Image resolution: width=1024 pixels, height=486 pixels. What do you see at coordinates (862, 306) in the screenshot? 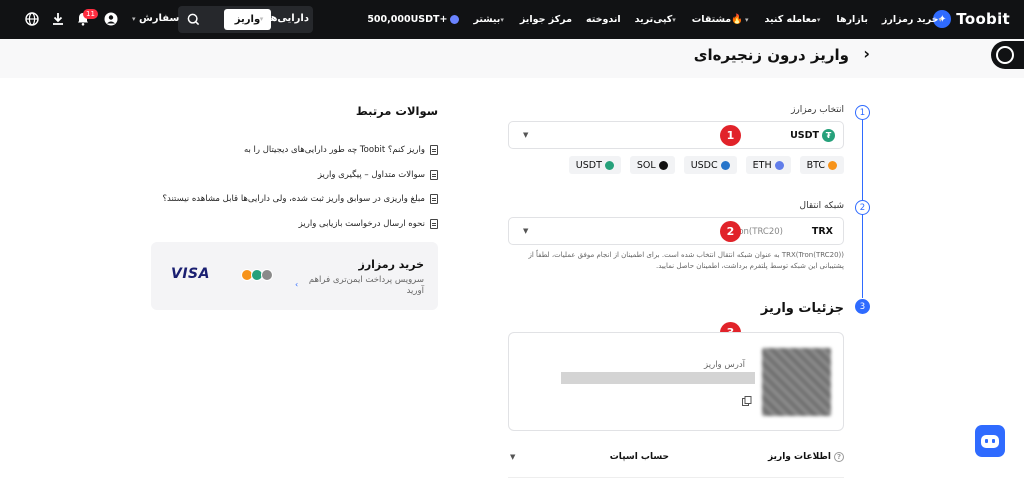
I see `step-3-indicator: 3` at bounding box center [862, 306].